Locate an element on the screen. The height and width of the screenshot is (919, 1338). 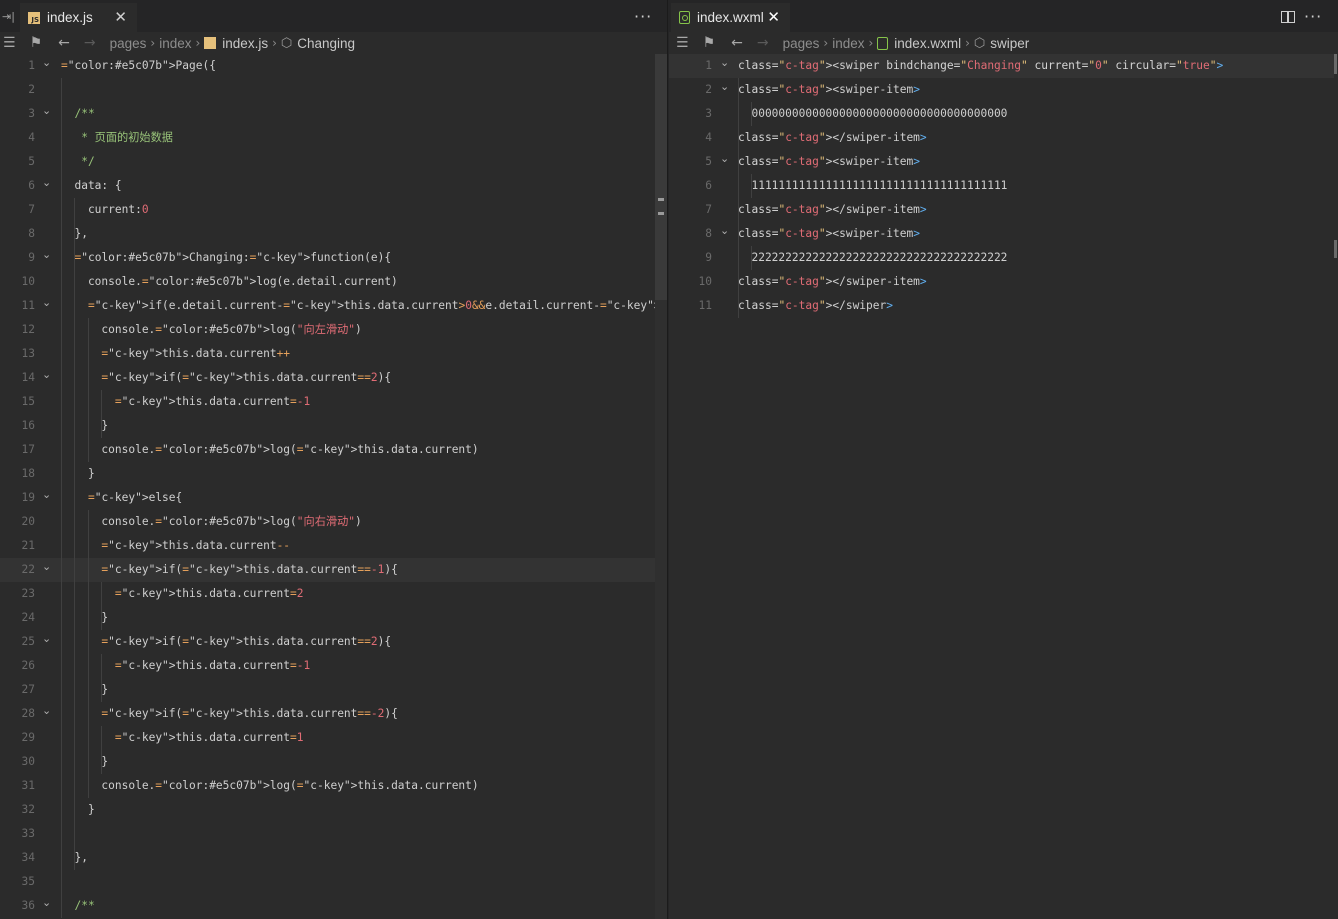
code-line: 8 }, is located at coordinates (333, 234).